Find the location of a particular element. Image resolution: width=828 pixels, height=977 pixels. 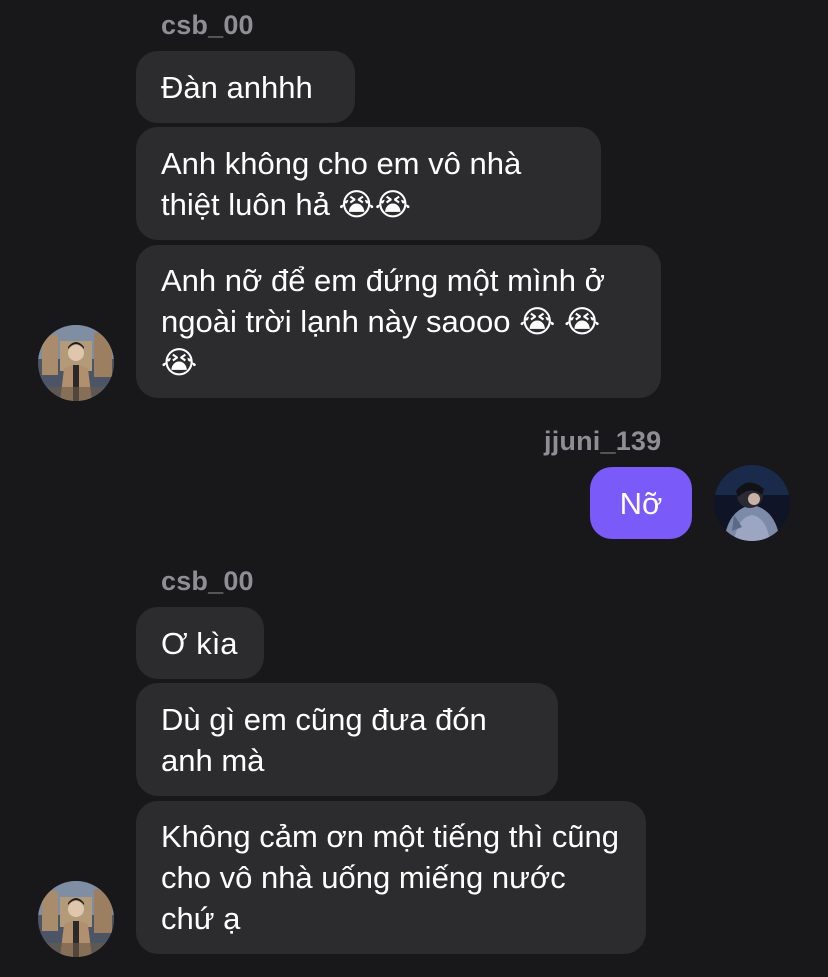

message-text: Ơ kìa is located at coordinates (199, 643).